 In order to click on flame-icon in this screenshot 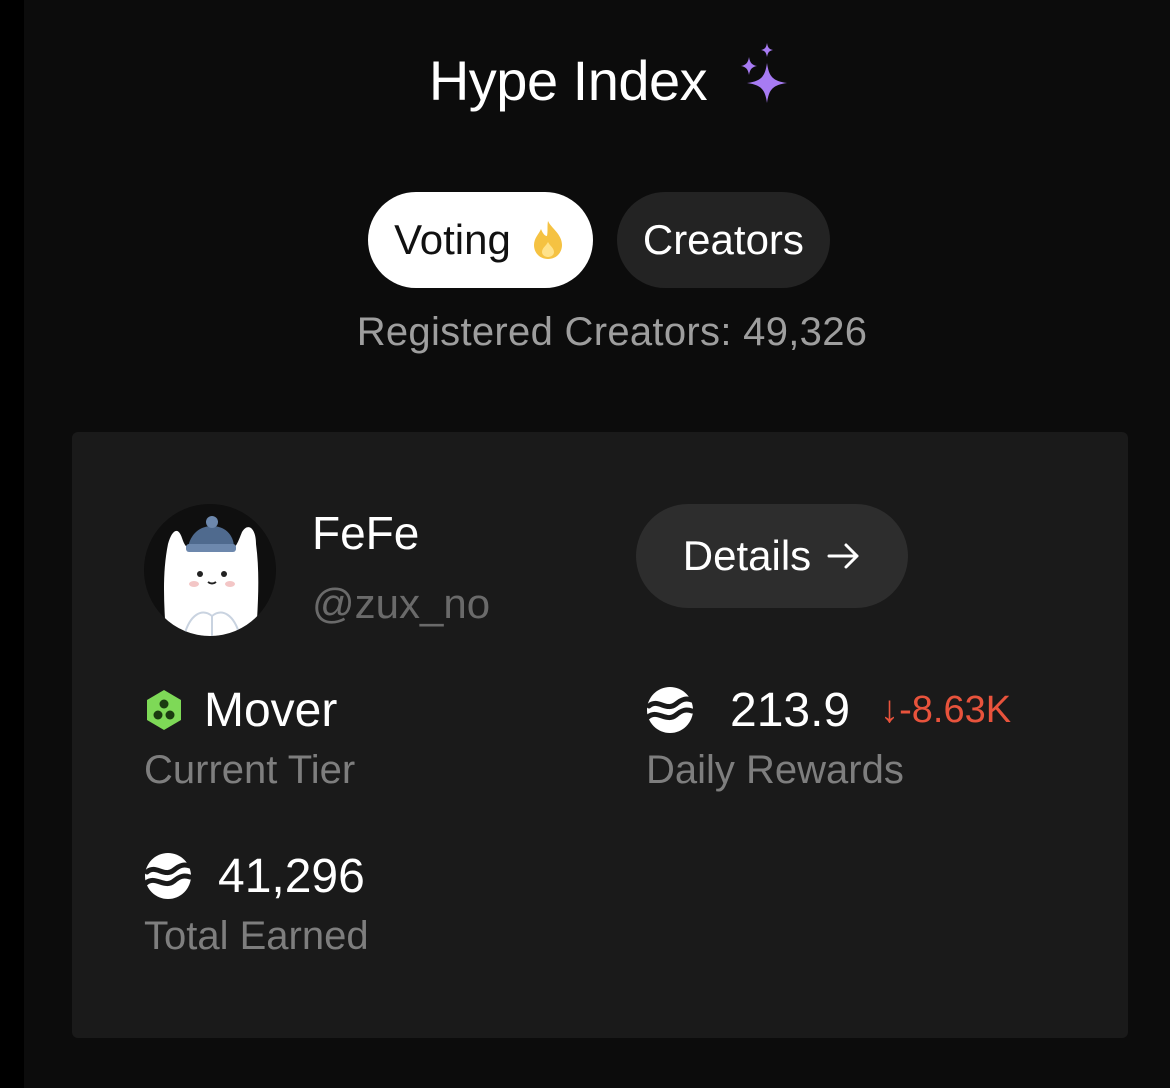, I will do `click(547, 240)`.